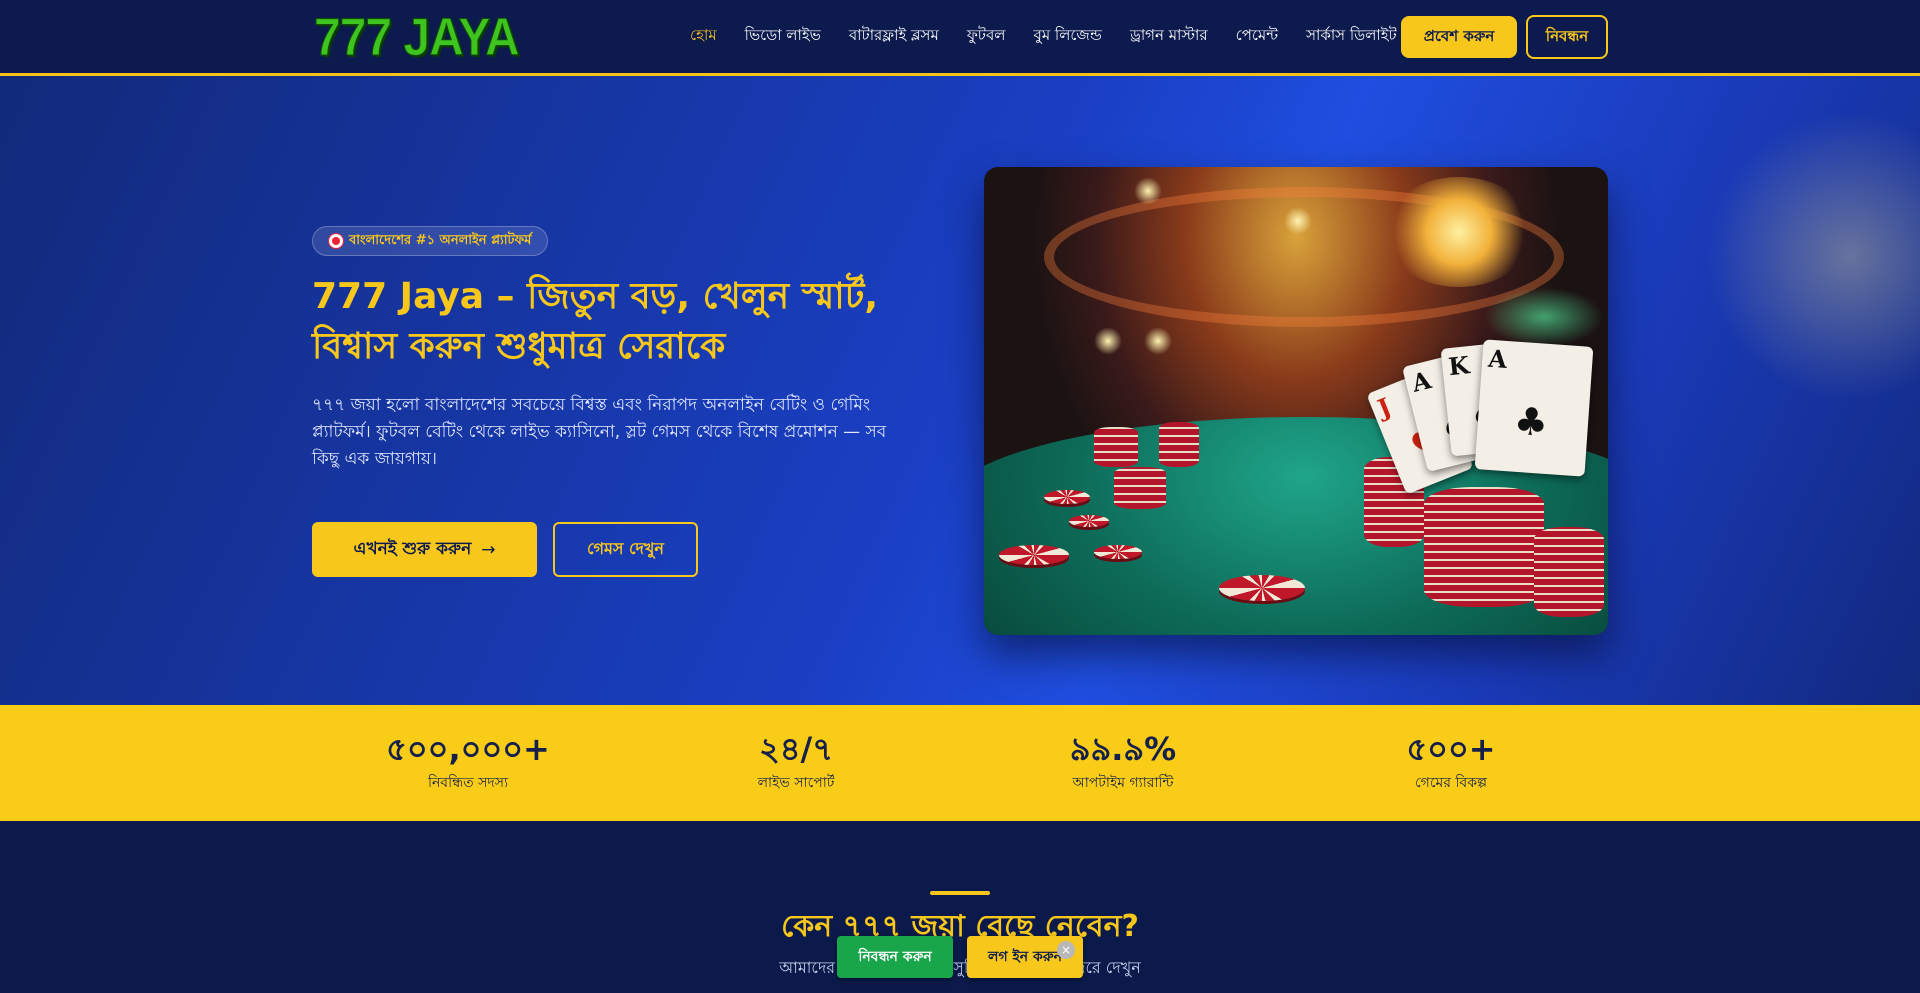  Describe the element at coordinates (336, 241) in the screenshot. I see `target-icon` at that location.